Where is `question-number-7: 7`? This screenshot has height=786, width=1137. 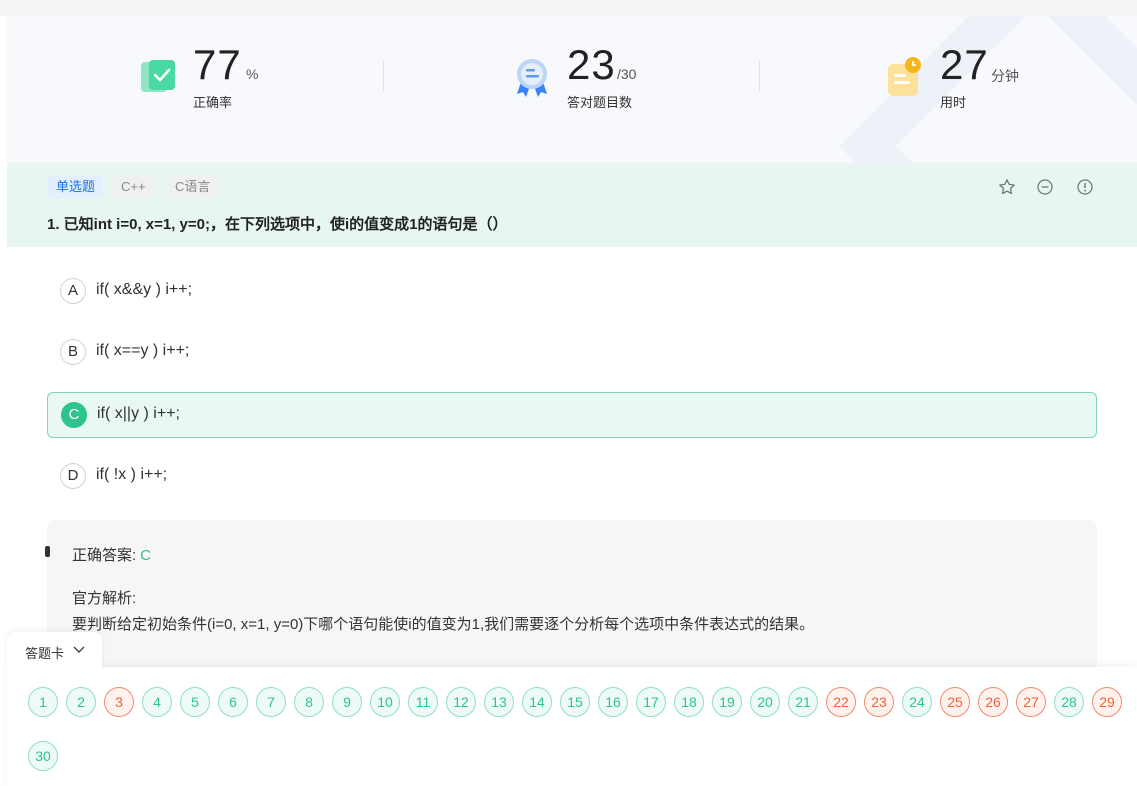 question-number-7: 7 is located at coordinates (271, 702).